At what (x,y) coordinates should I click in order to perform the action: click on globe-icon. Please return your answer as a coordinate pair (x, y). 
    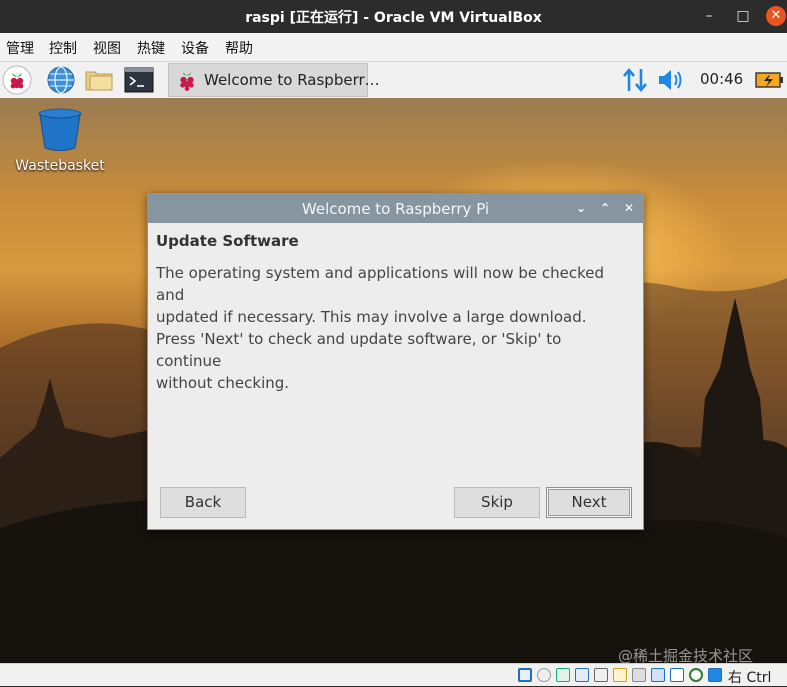
    Looking at the image, I should click on (61, 80).